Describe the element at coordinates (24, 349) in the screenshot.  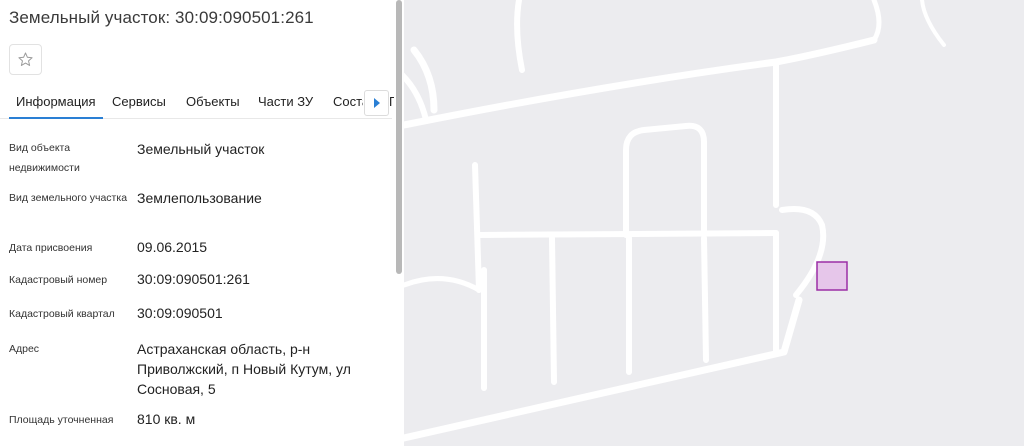
I see `field-label: Адрес` at that location.